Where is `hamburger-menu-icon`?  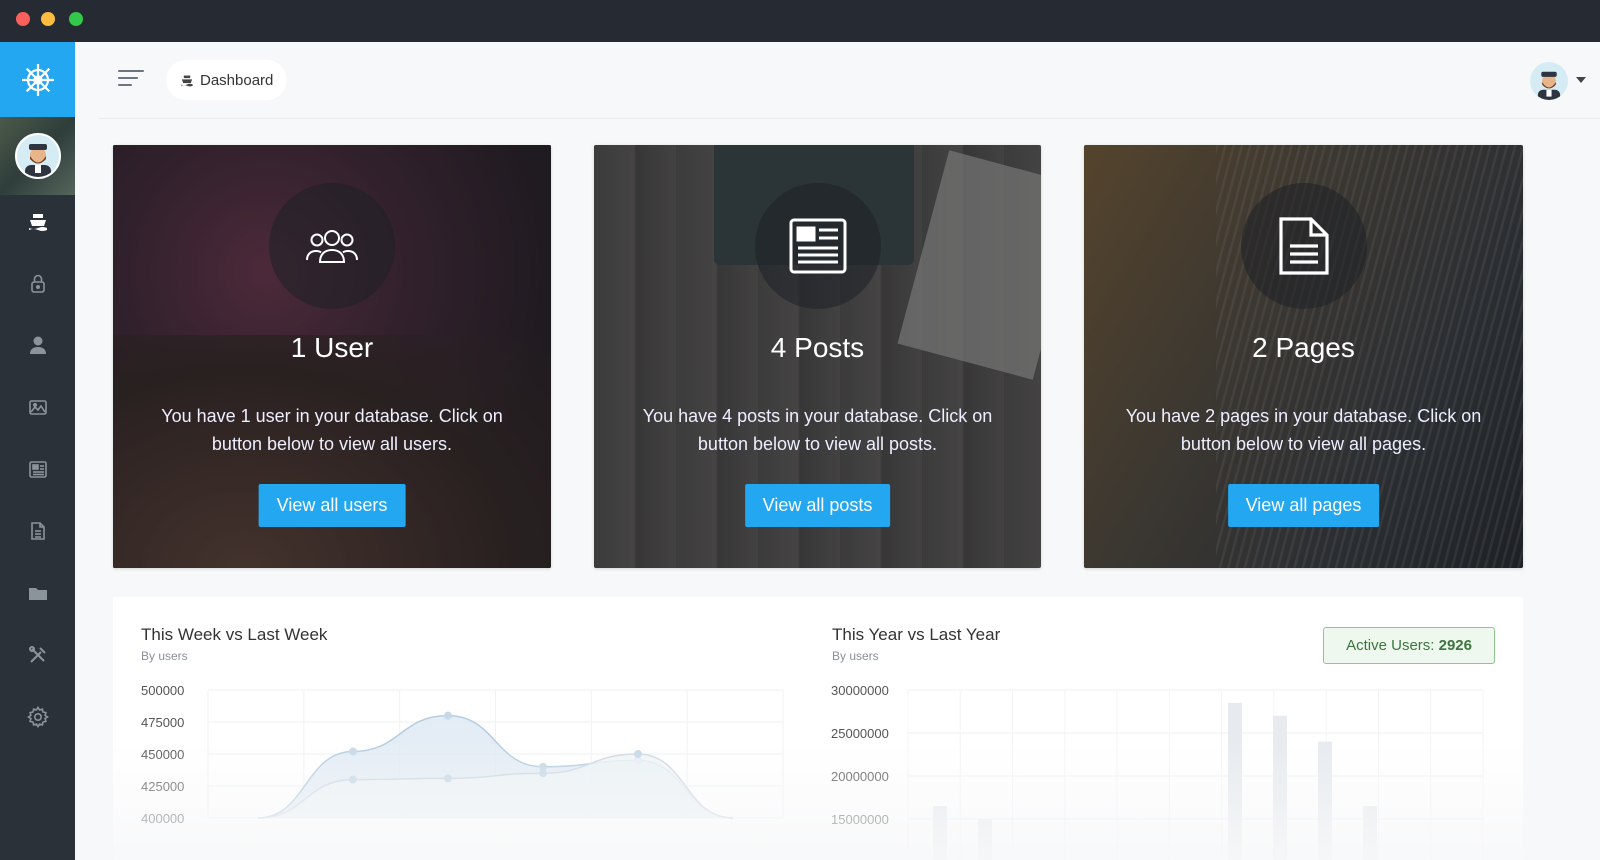 hamburger-menu-icon is located at coordinates (131, 80).